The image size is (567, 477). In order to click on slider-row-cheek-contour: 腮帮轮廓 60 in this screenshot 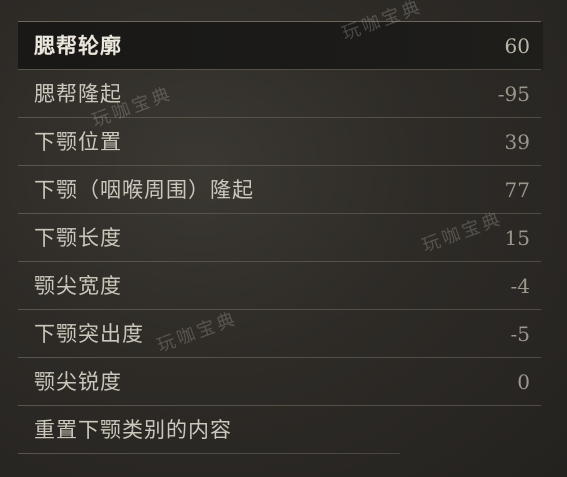, I will do `click(280, 46)`.